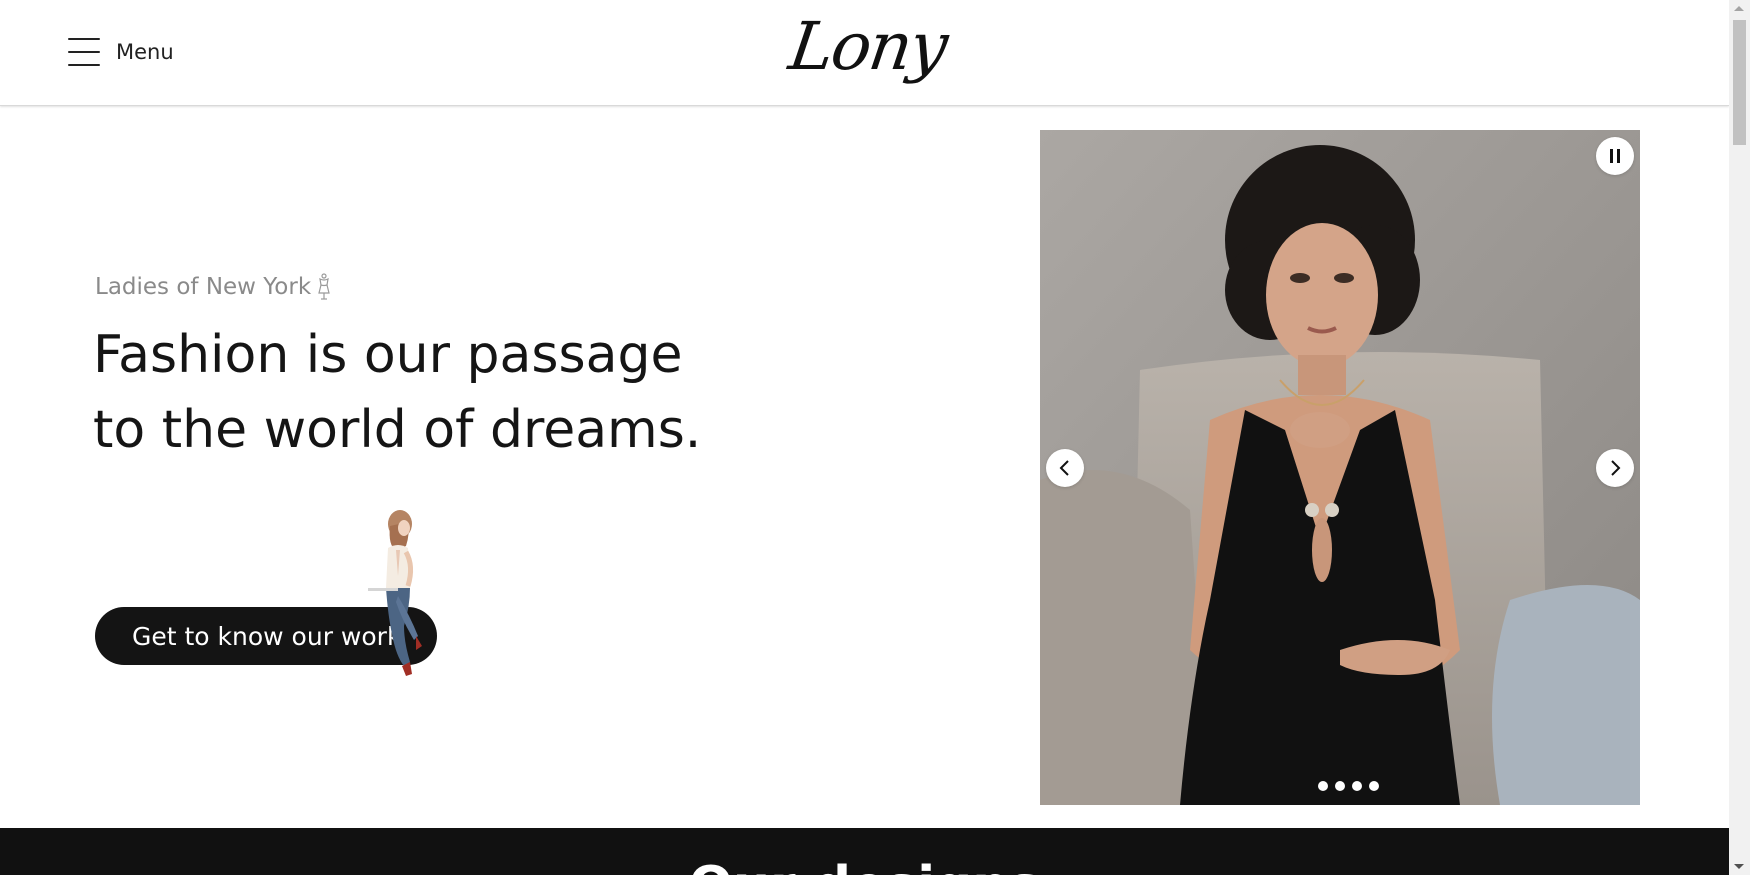  What do you see at coordinates (1739, 8) in the screenshot?
I see `scroll-up-arrow-icon` at bounding box center [1739, 8].